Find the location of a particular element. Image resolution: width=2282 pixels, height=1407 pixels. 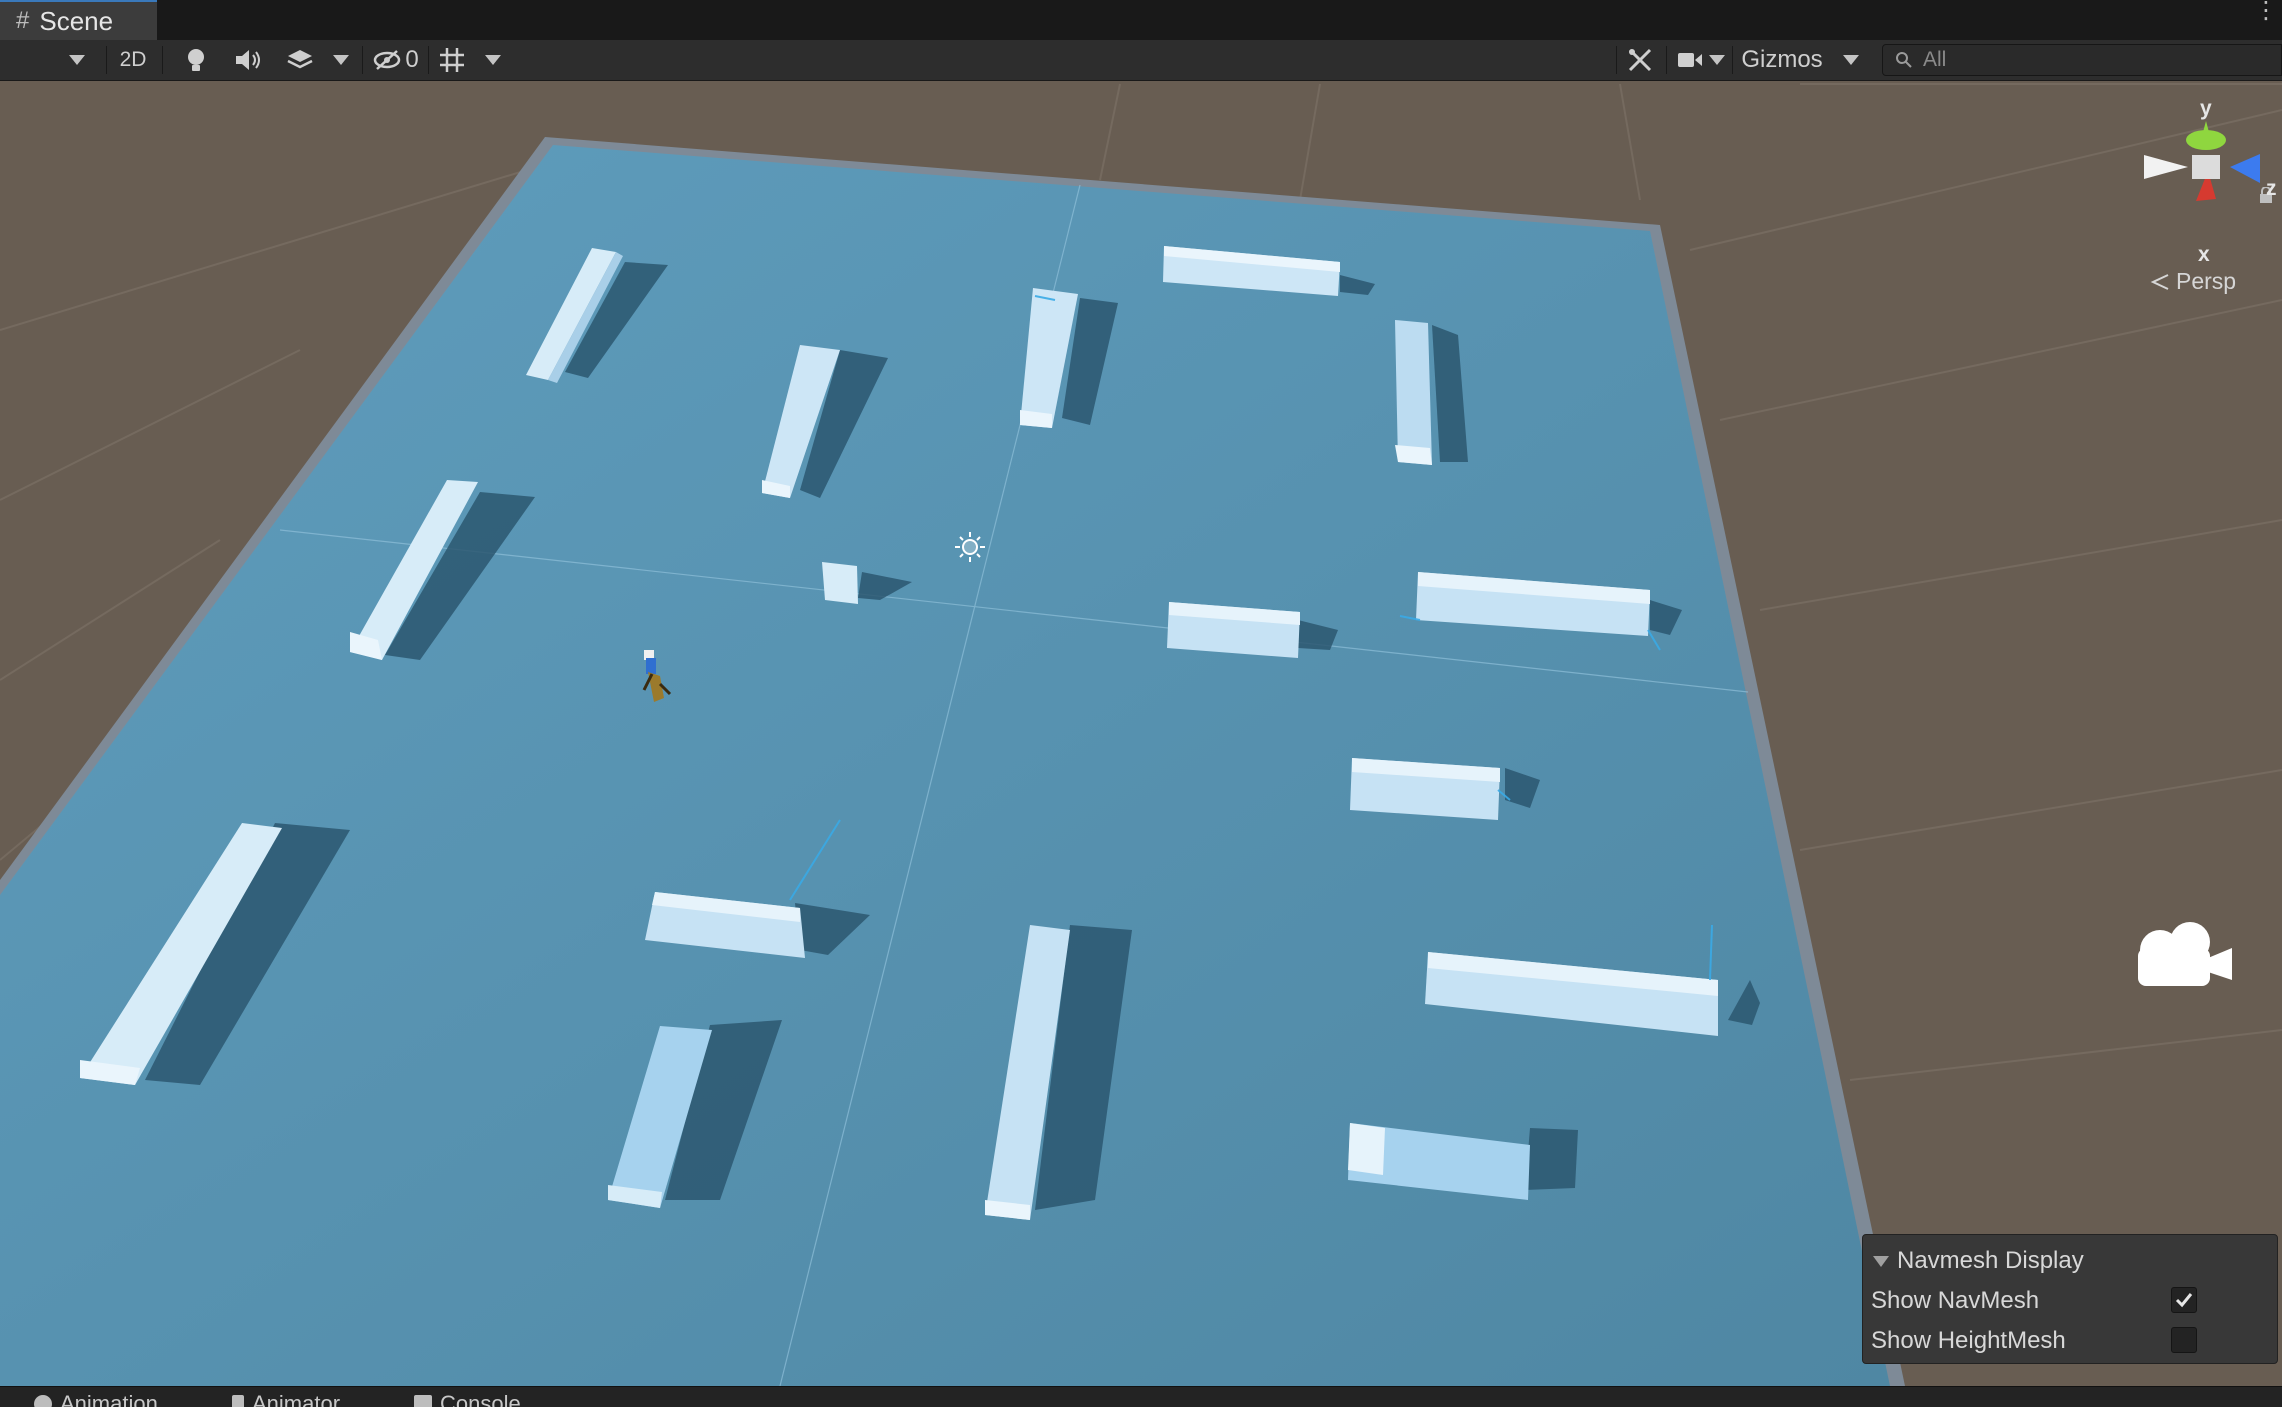

show-navmesh-checkbox is located at coordinates (2184, 1300).